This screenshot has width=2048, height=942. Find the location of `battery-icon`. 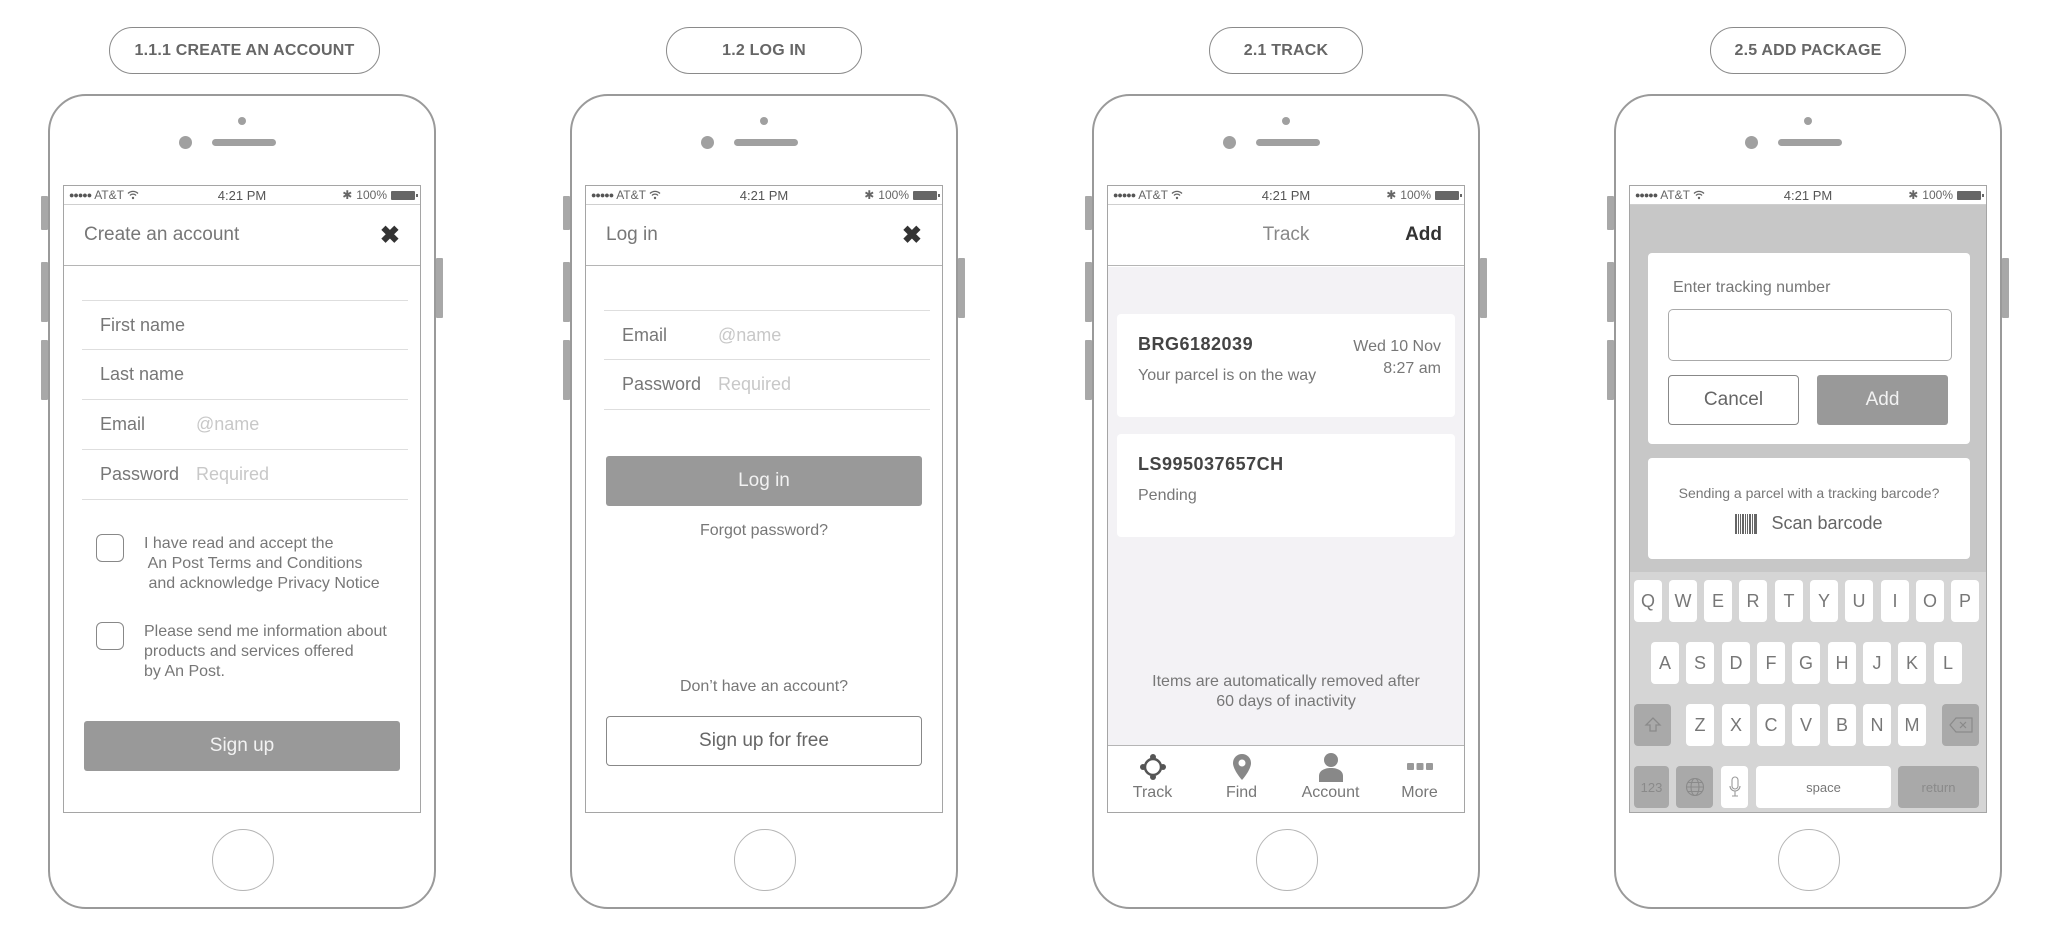

battery-icon is located at coordinates (926, 195).